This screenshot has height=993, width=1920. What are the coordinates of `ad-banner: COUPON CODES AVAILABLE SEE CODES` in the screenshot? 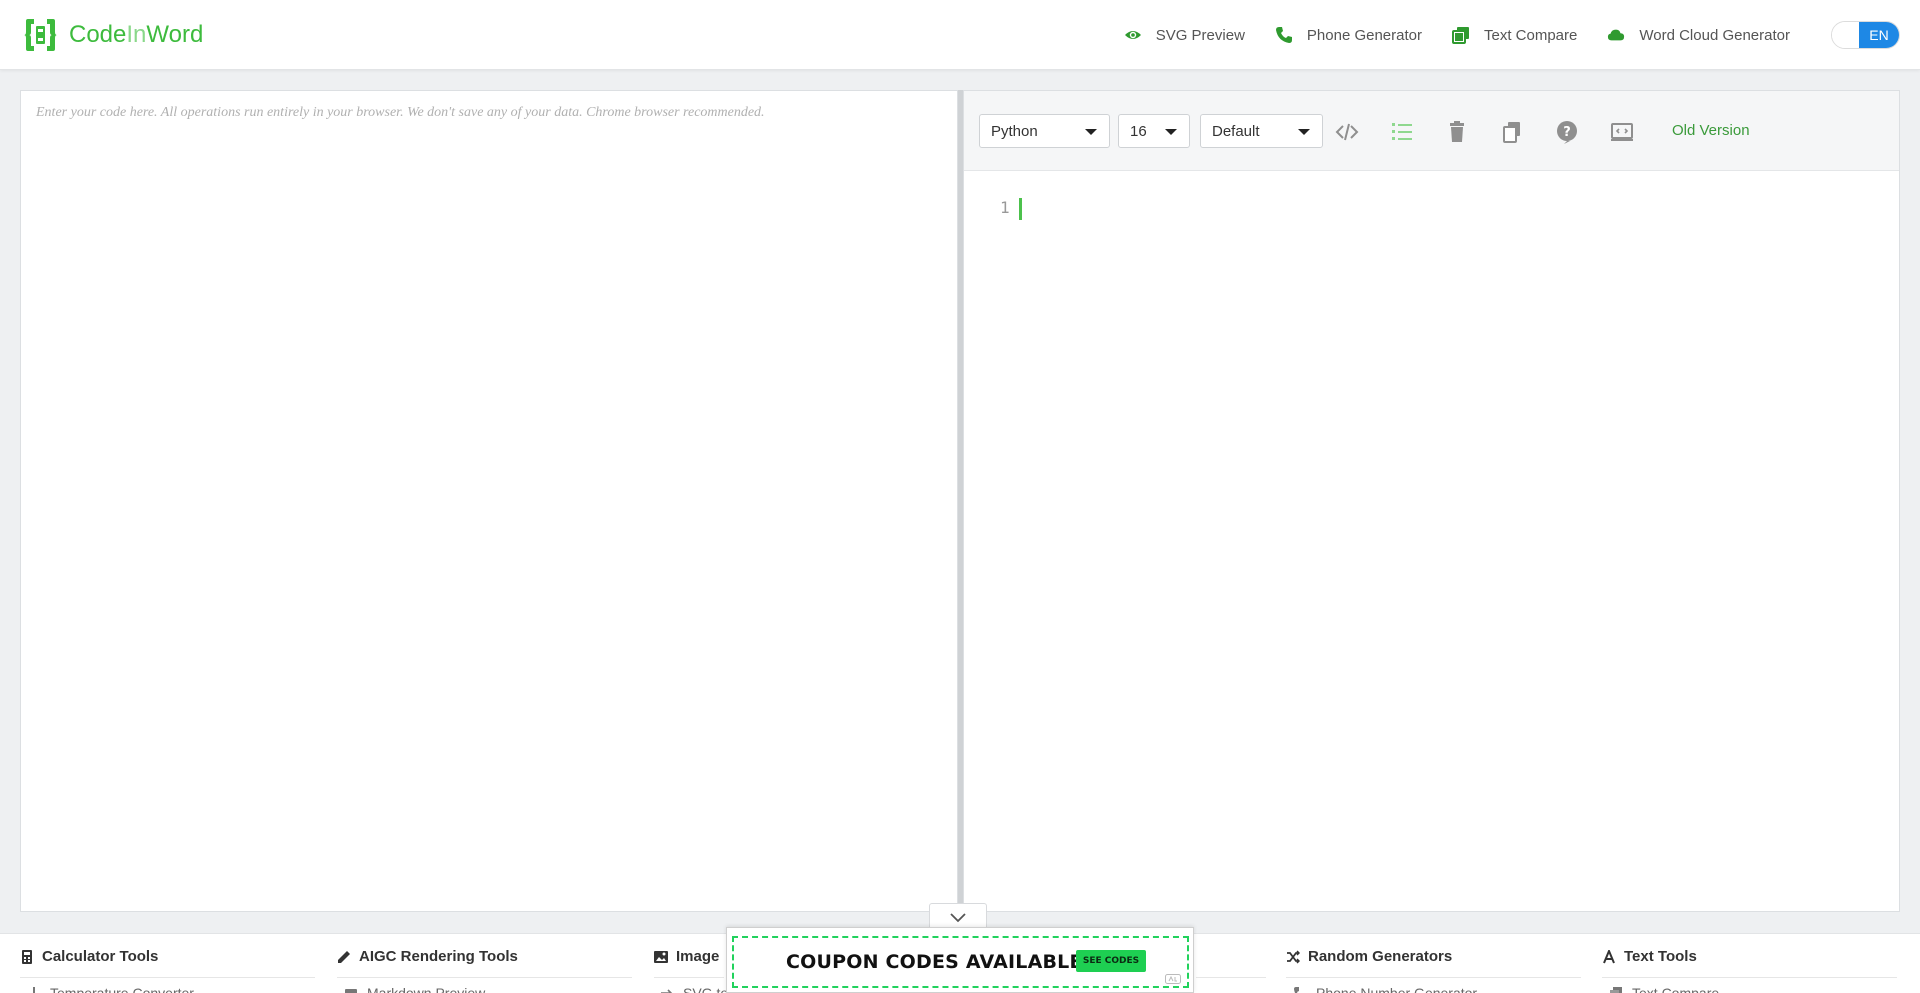 It's located at (960, 960).